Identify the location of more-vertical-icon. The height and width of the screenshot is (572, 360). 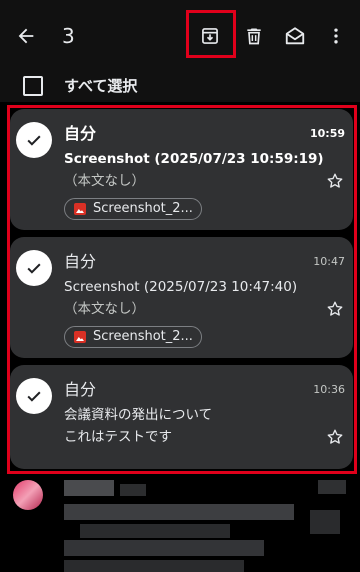
(336, 36).